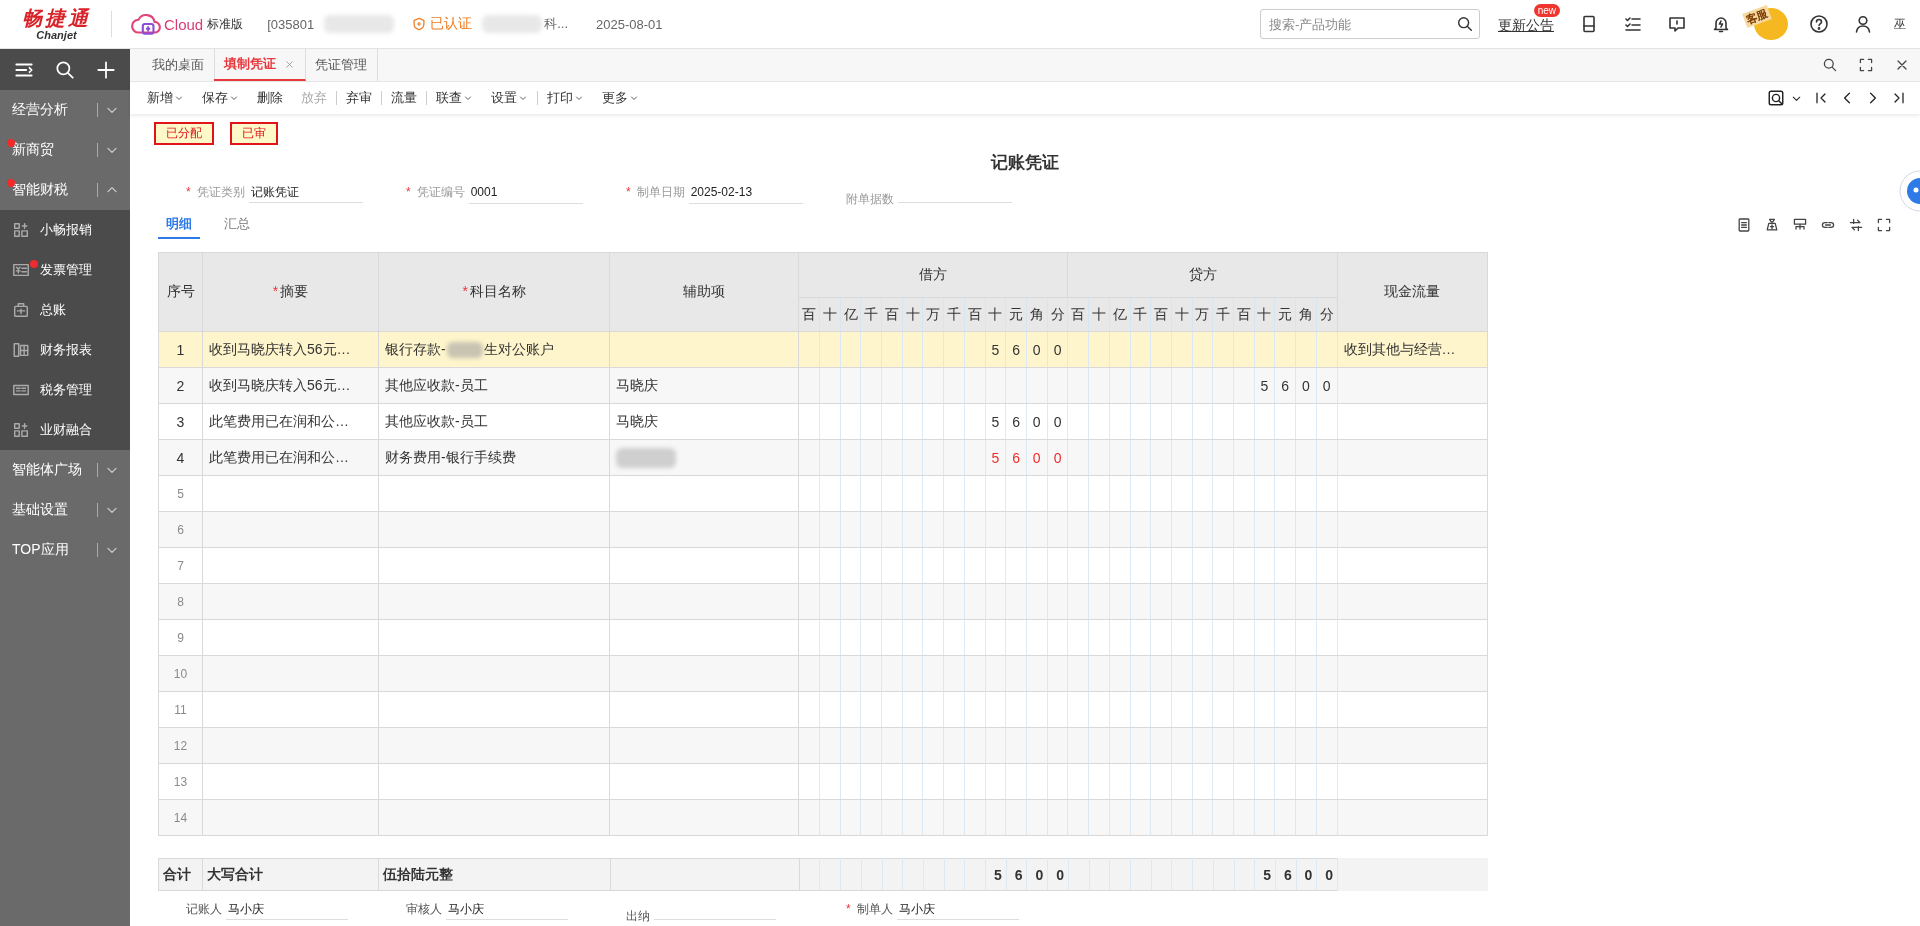  What do you see at coordinates (65, 550) in the screenshot?
I see `sidebar-group: TOP应用` at bounding box center [65, 550].